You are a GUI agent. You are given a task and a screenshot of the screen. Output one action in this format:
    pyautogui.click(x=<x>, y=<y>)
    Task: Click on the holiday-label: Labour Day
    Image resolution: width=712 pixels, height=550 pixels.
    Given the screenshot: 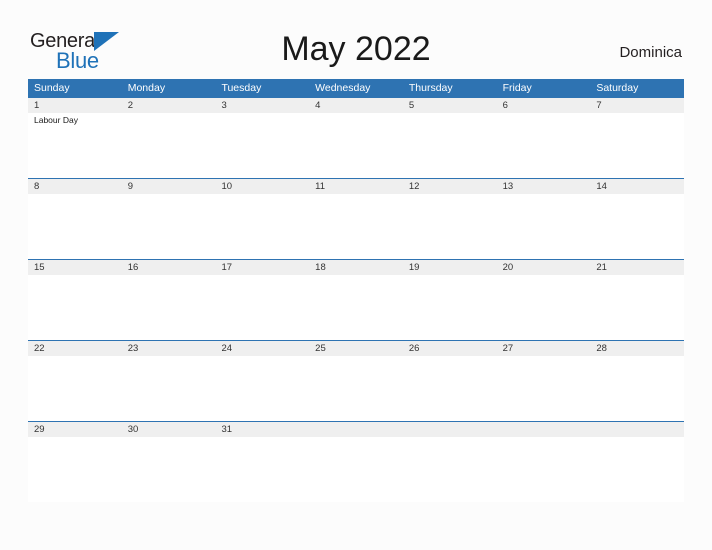 What is the action you would take?
    pyautogui.click(x=56, y=120)
    